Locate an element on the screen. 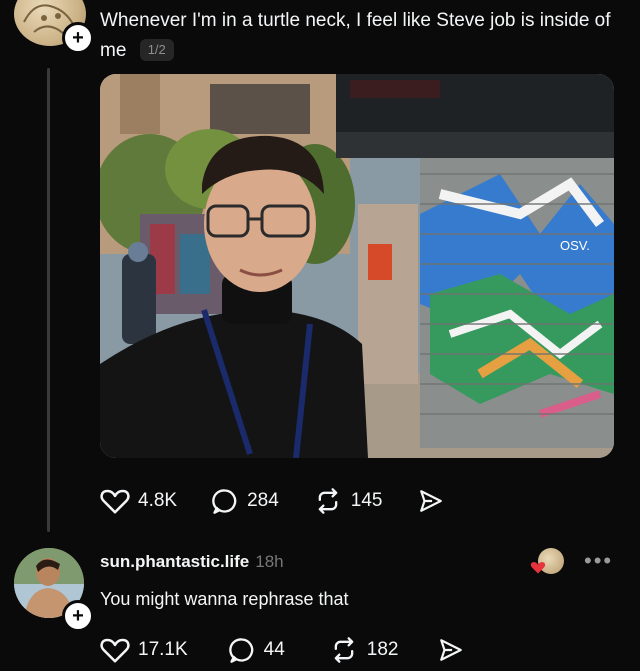  reply-header: sun.phantastic.life 18h is located at coordinates (192, 562).